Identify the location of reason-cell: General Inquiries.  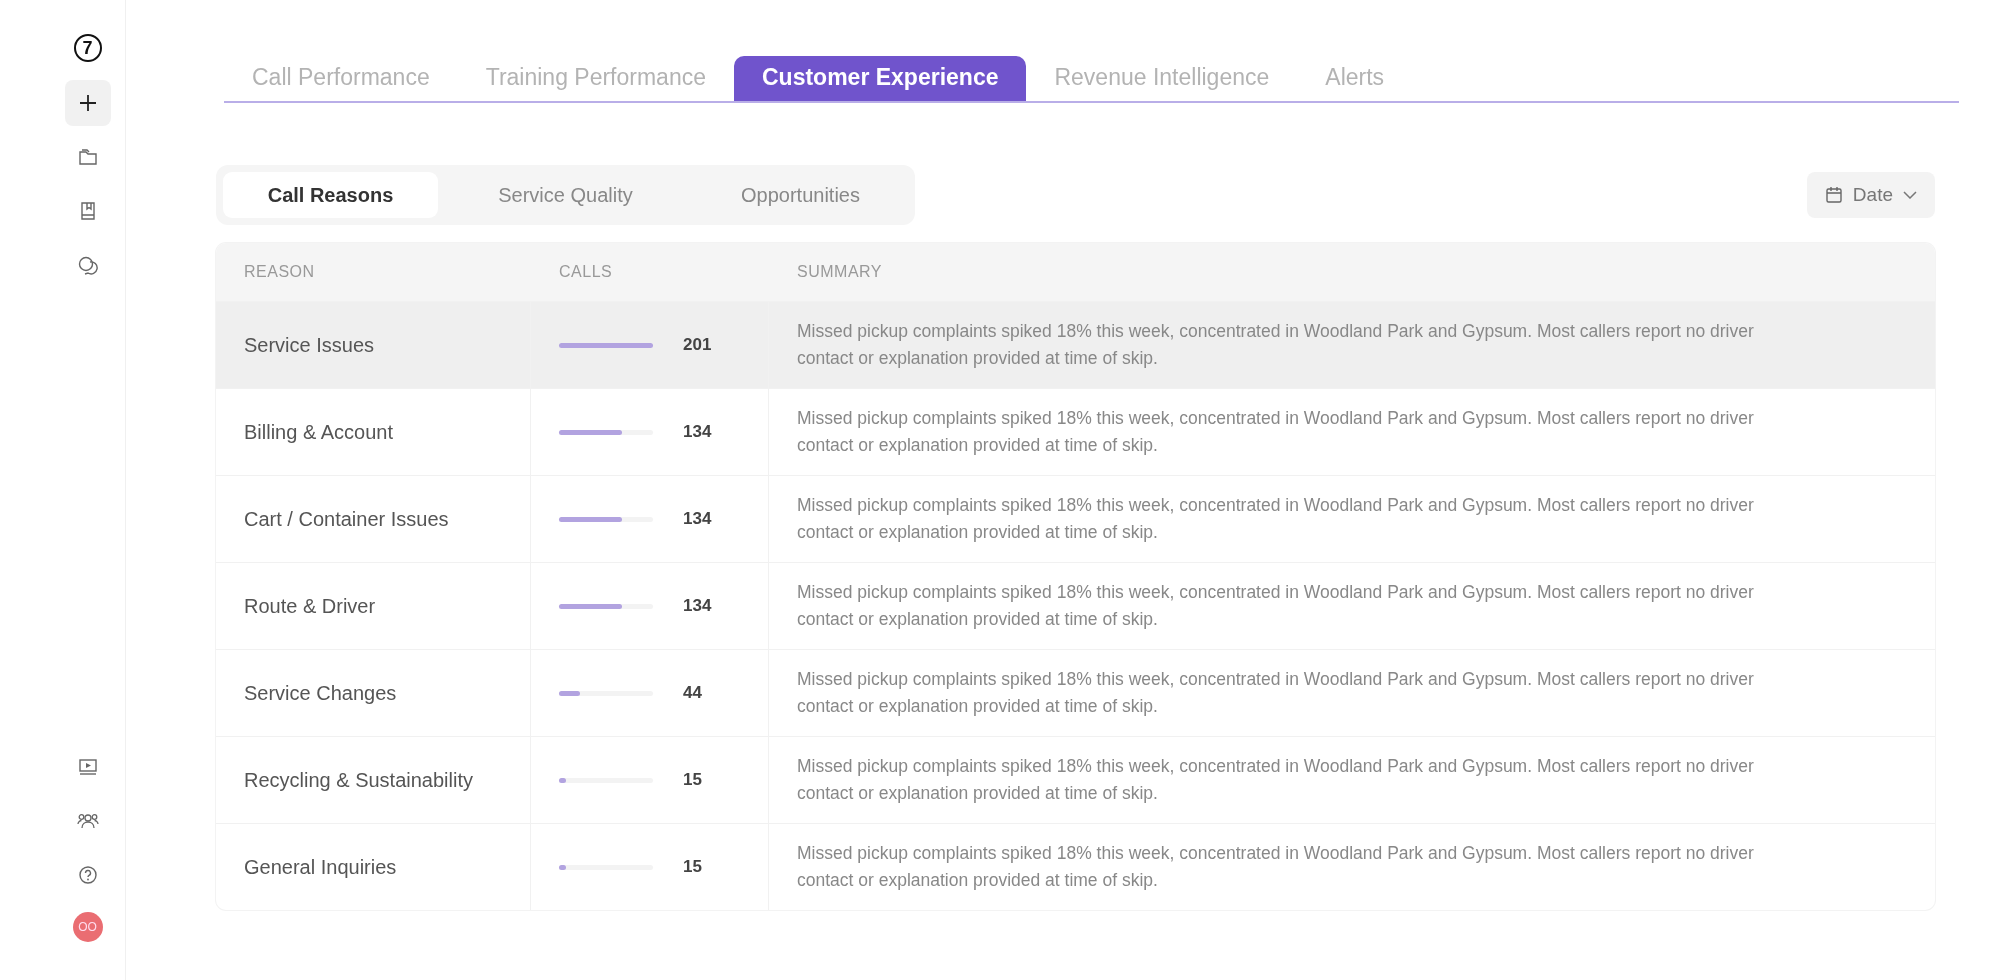
(320, 867).